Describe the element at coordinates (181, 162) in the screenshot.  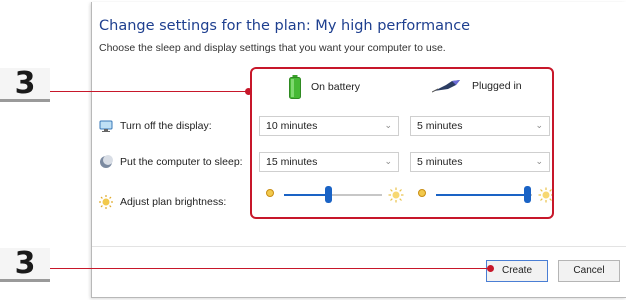
I see `sleep-label: Put the computer to sleep:` at that location.